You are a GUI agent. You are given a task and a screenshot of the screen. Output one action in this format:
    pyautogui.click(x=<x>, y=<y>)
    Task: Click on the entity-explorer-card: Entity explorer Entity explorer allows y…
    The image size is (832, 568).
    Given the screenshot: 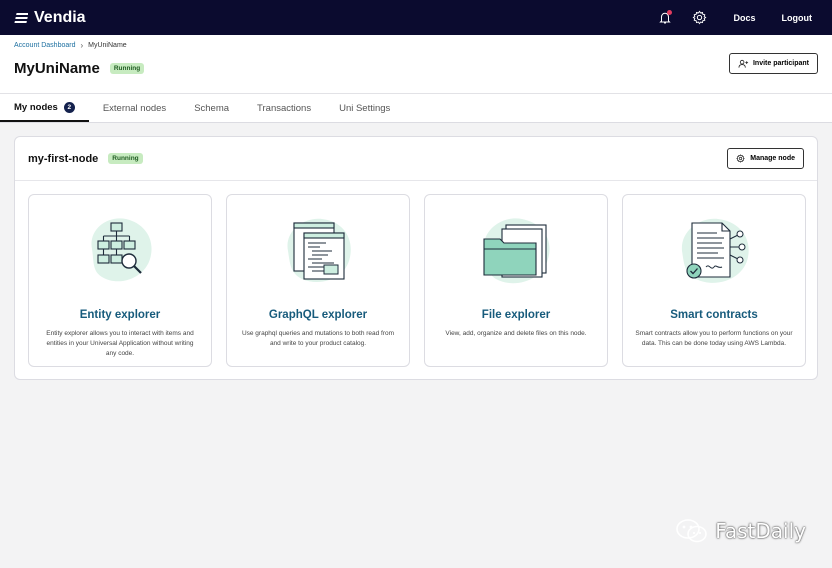 What is the action you would take?
    pyautogui.click(x=120, y=280)
    